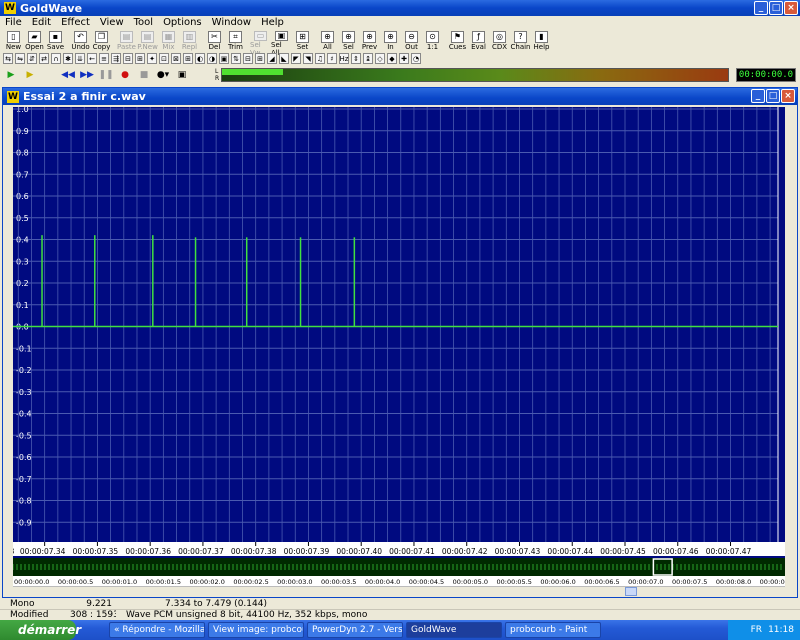 The width and height of the screenshot is (800, 640). I want to click on horizontal-scroll-thumb, so click(631, 591).